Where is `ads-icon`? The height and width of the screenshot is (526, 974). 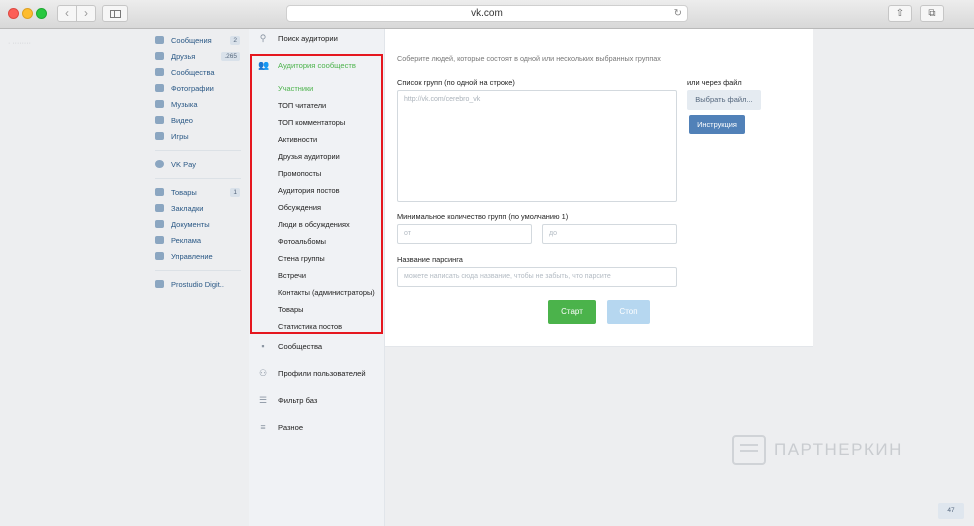 ads-icon is located at coordinates (159, 240).